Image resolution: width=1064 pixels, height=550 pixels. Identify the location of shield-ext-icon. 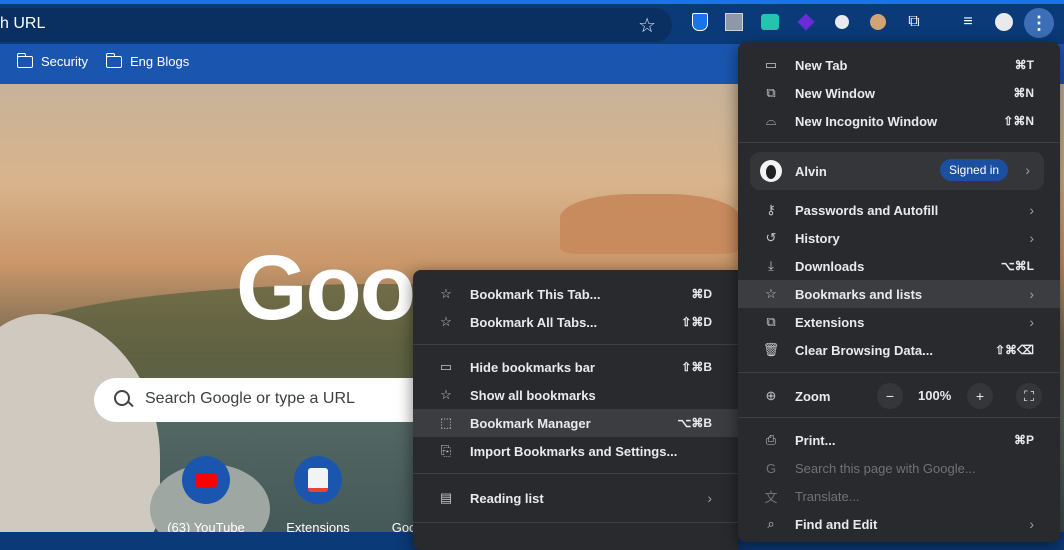
(700, 22).